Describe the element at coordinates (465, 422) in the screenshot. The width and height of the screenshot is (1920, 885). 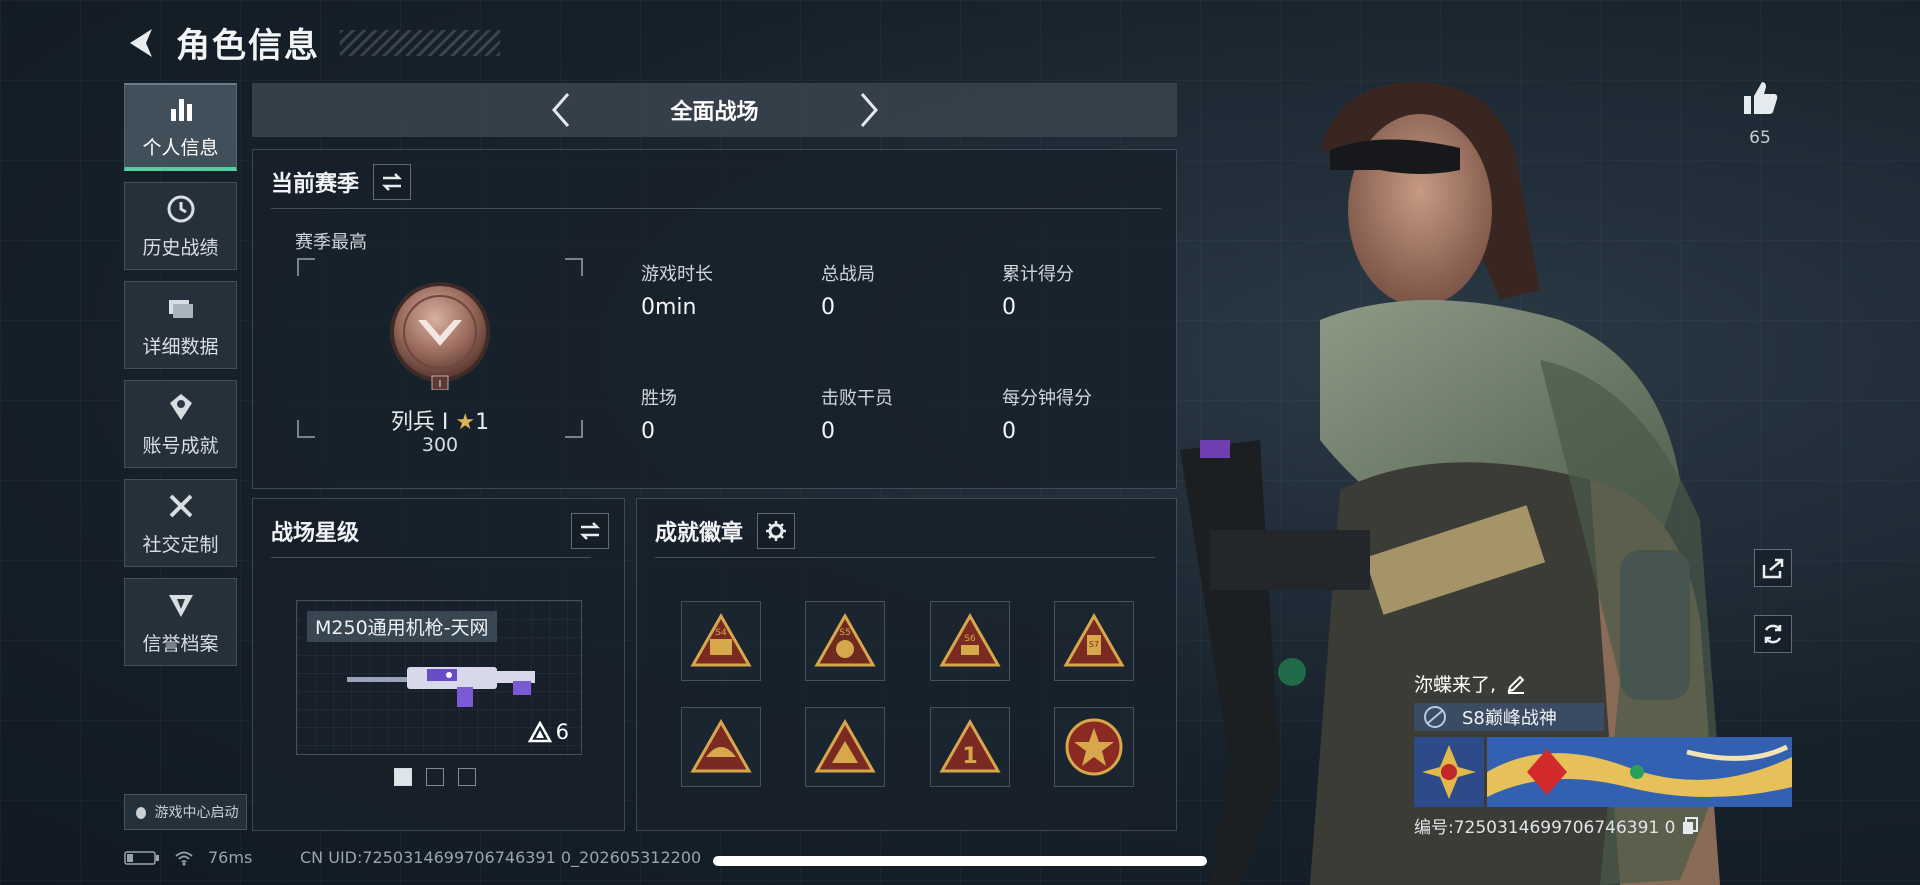
I see `star-icon: ★` at that location.